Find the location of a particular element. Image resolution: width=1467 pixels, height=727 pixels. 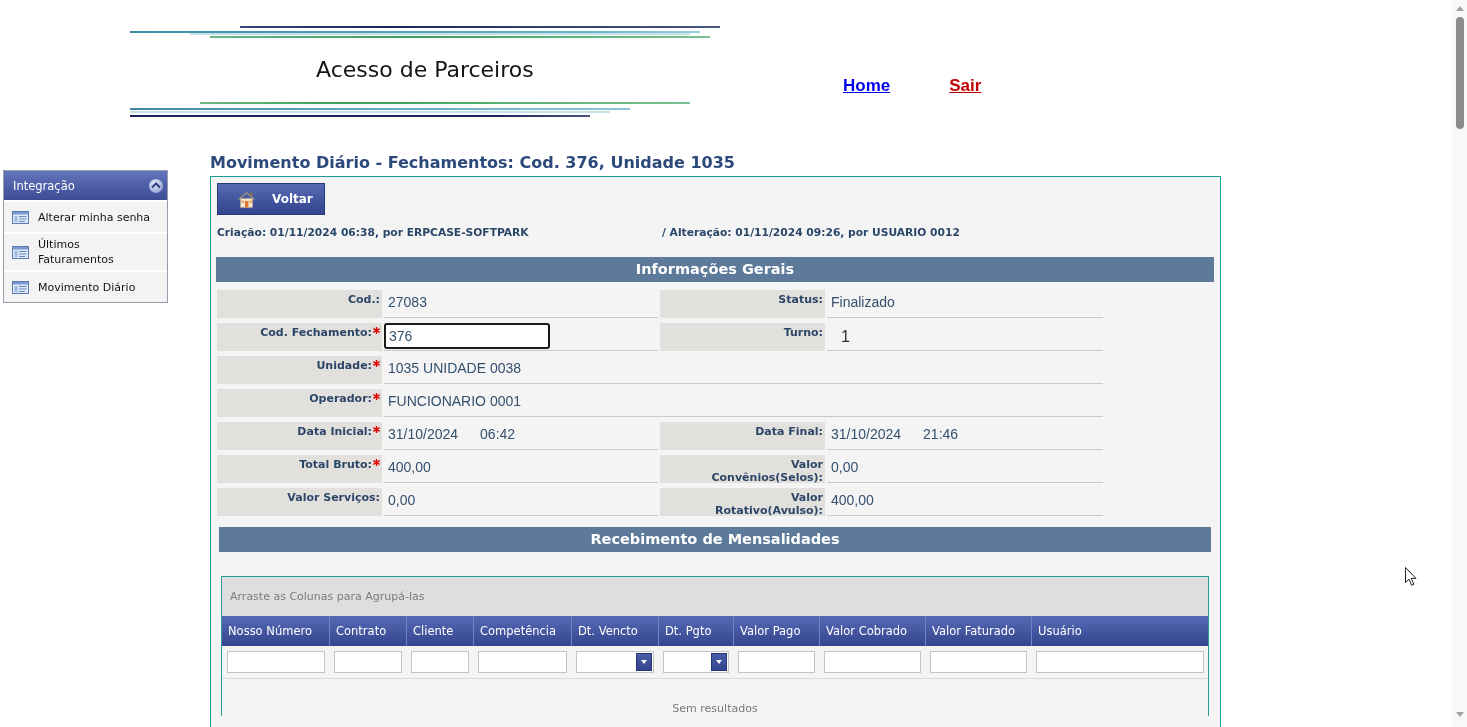

field-label: Total Bruto: is located at coordinates (335, 464).